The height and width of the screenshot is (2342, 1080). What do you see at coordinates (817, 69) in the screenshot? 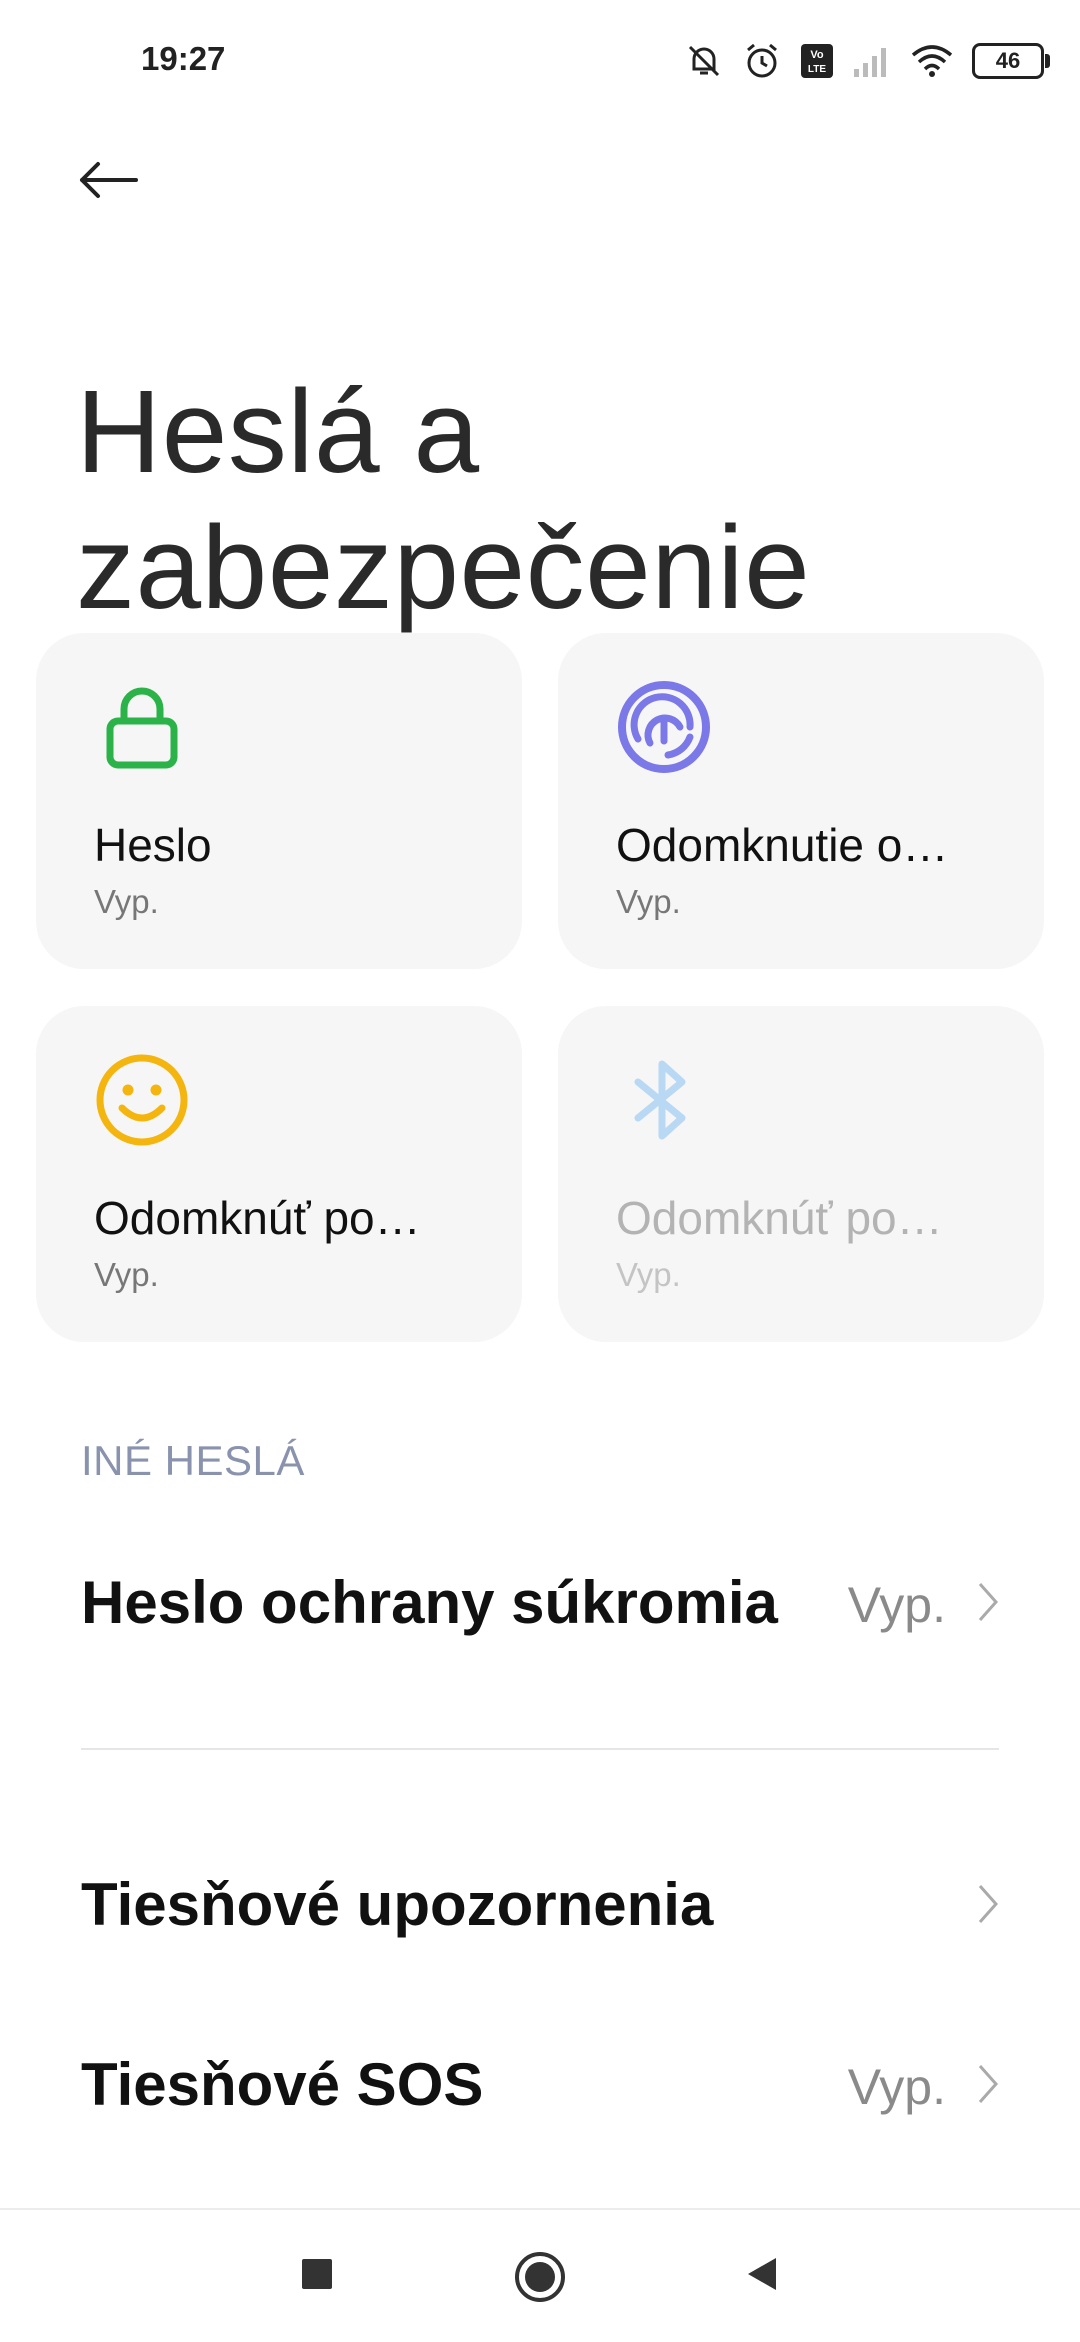
I see `svg-text: LTE` at bounding box center [817, 69].